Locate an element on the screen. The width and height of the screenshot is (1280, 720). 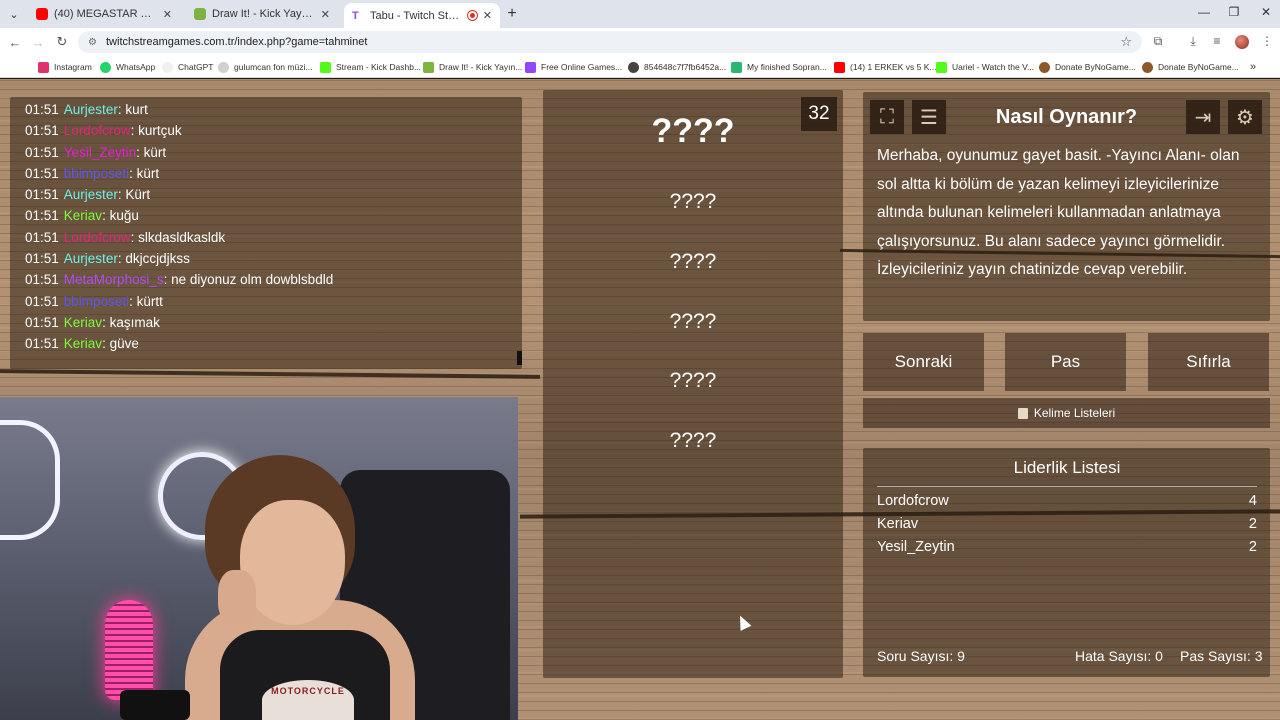
next-button: Sonraki is located at coordinates (923, 362).